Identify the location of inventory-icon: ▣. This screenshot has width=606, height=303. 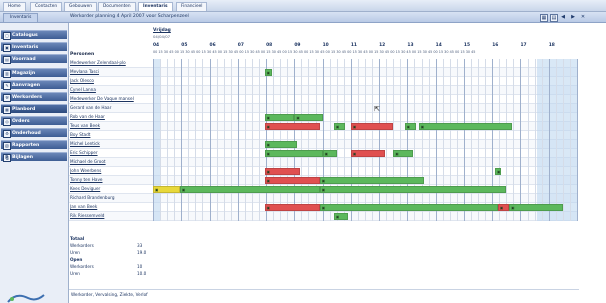
(7, 48).